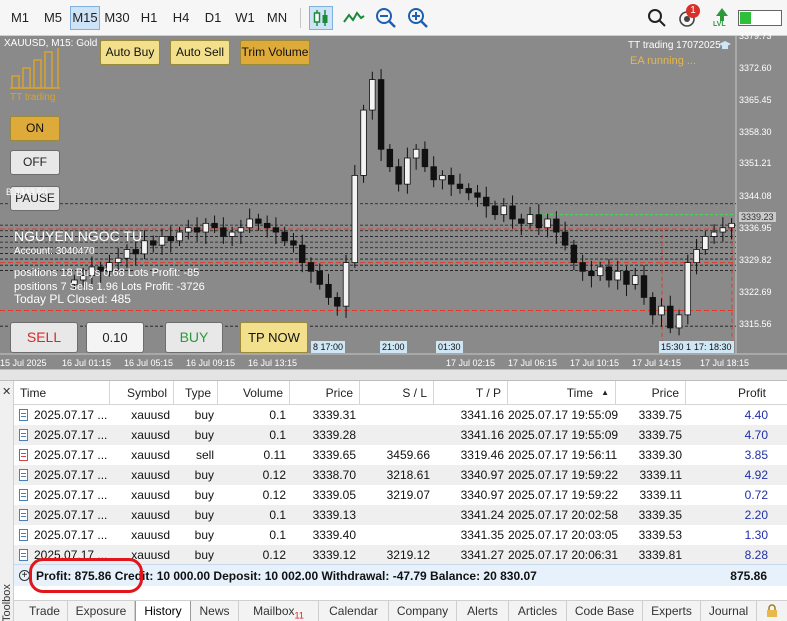  I want to click on tab-company: Company, so click(423, 611).